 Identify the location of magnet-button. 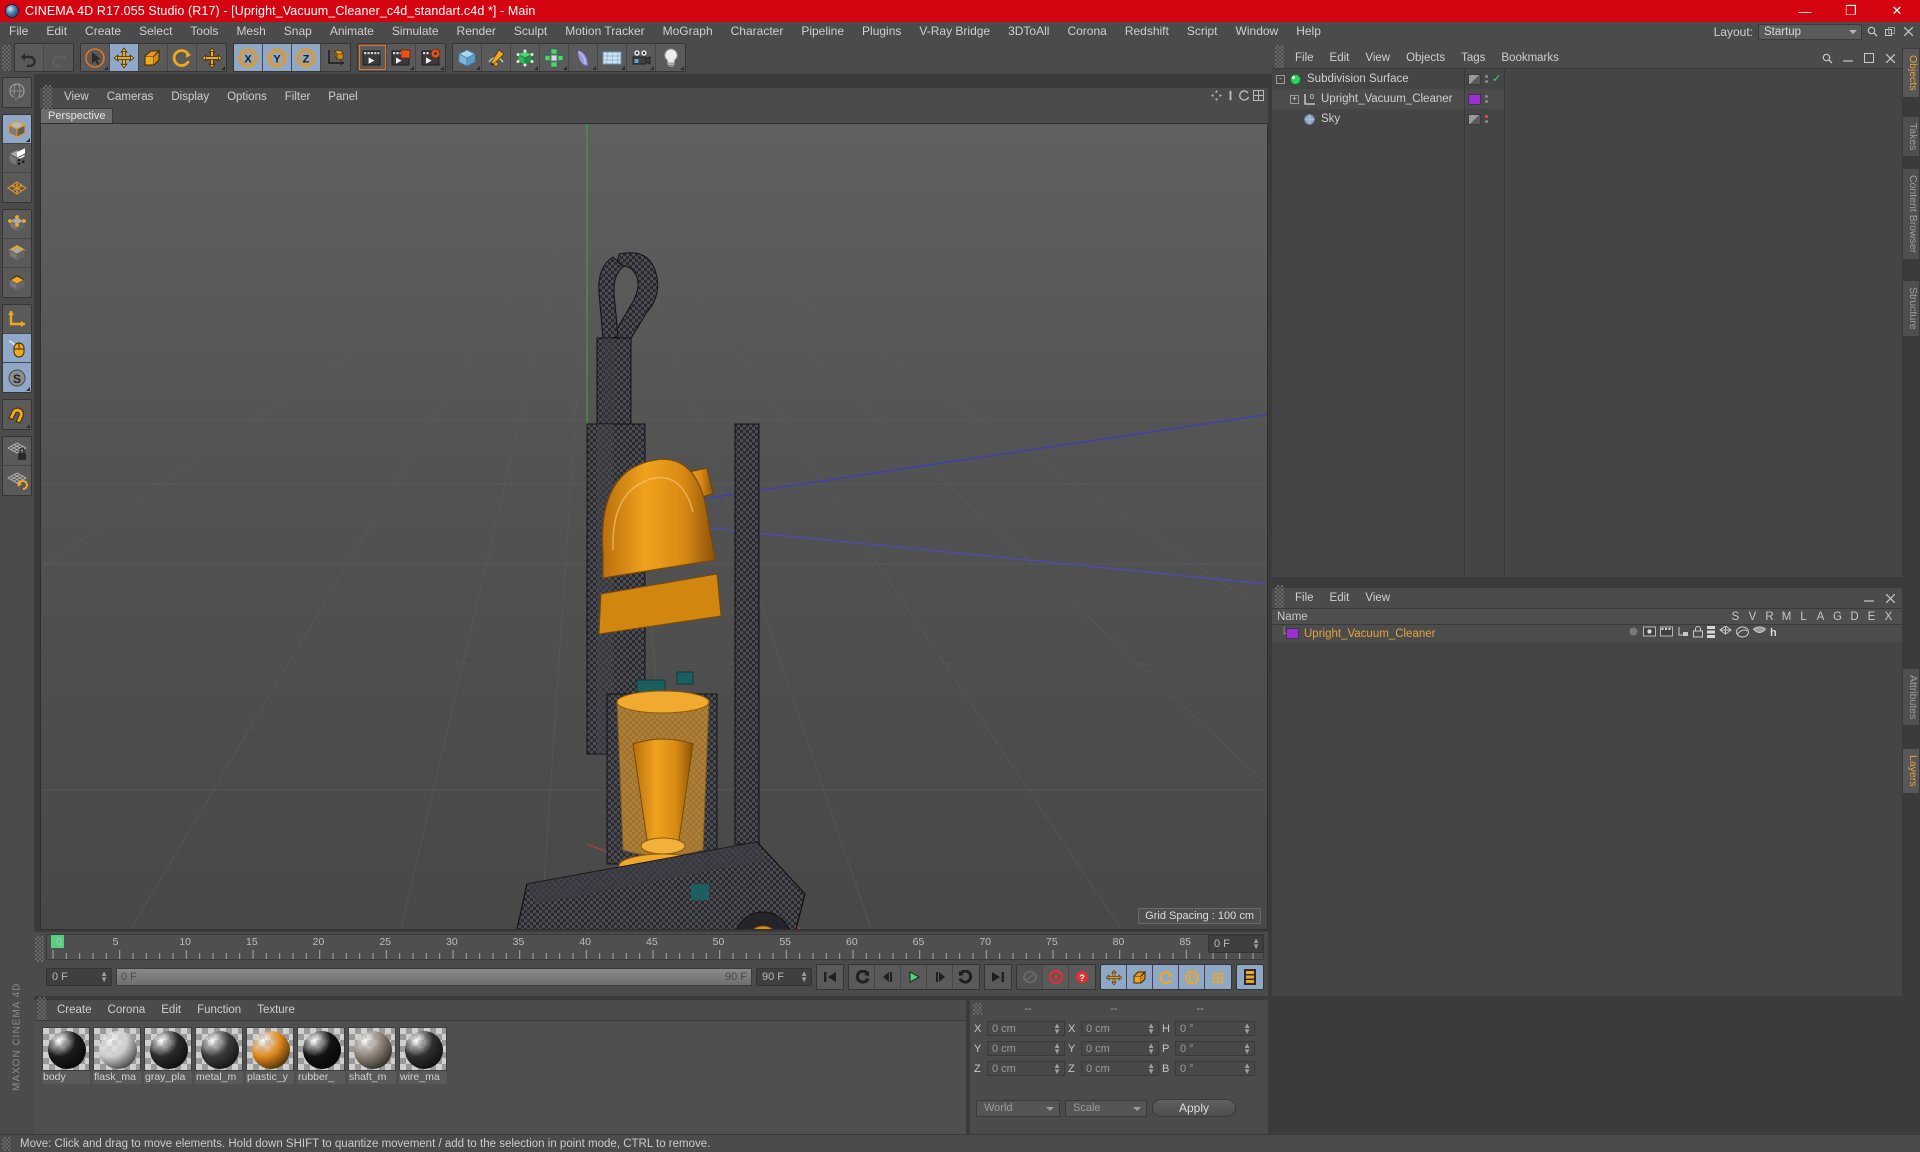
(17, 414).